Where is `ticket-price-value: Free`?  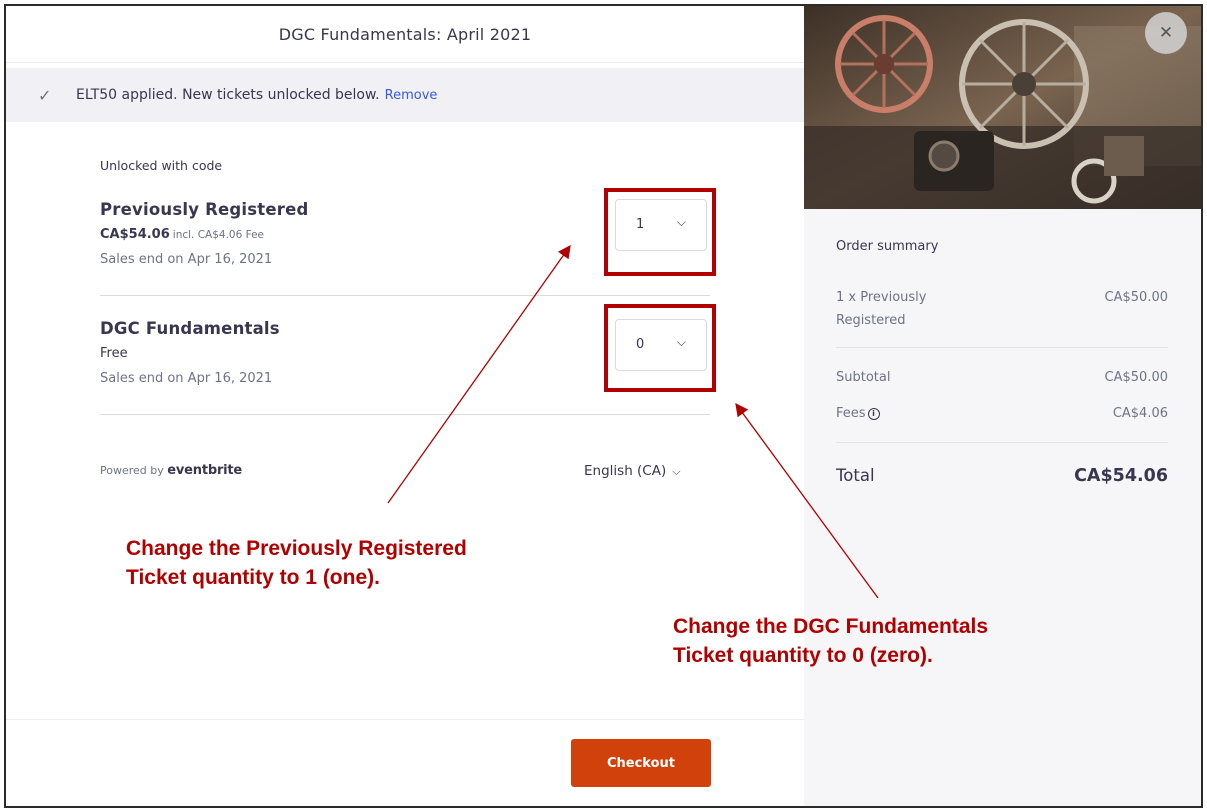 ticket-price-value: Free is located at coordinates (114, 353).